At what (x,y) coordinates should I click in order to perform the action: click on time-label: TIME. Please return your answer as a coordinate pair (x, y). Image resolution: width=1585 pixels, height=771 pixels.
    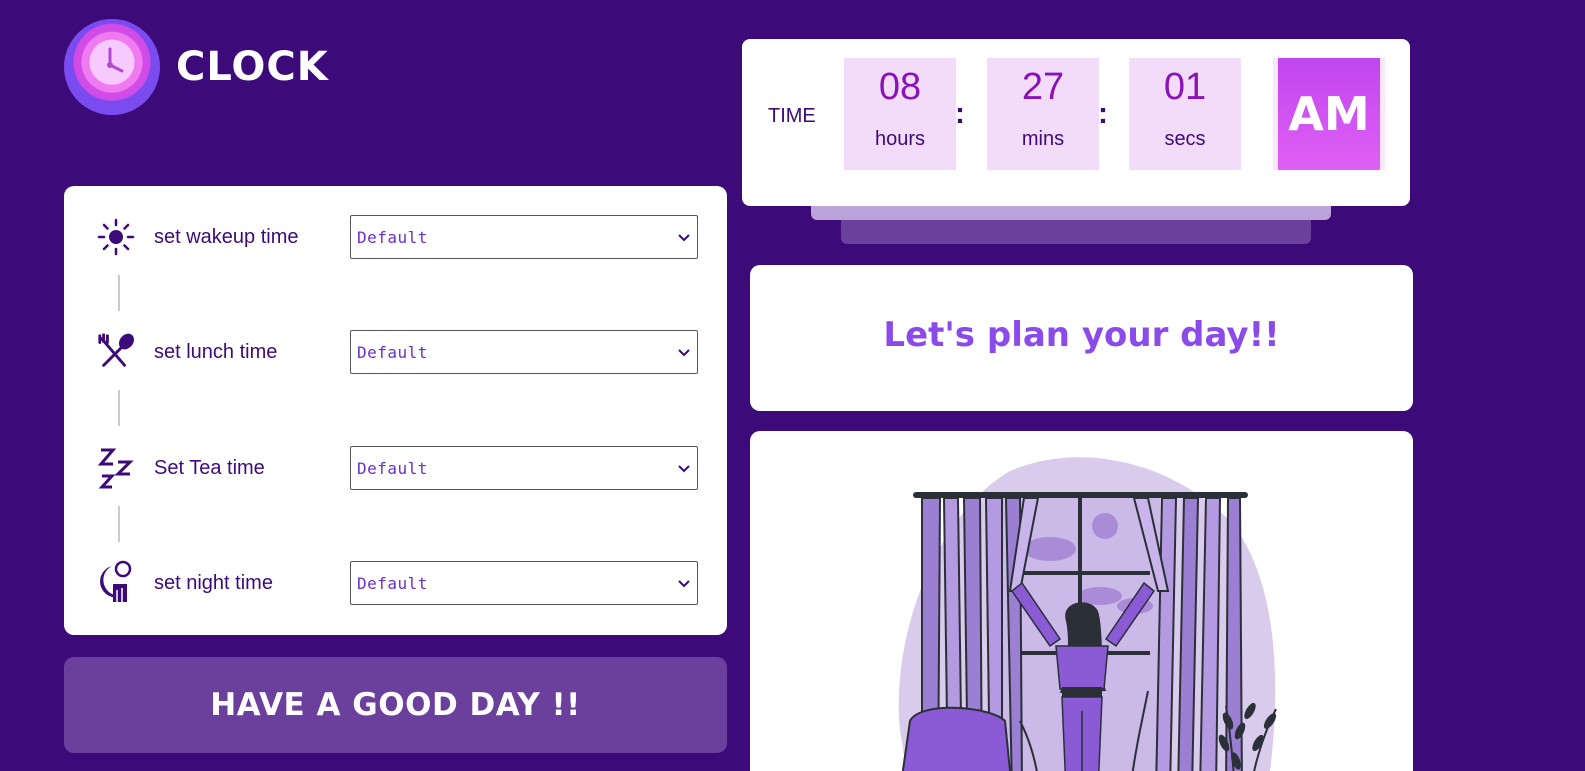
    Looking at the image, I should click on (792, 116).